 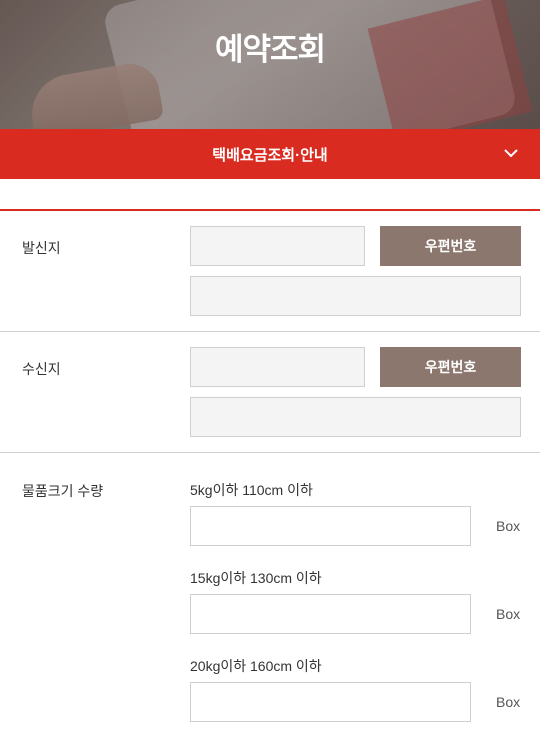 What do you see at coordinates (256, 666) in the screenshot?
I see `package-spec-3: 20kg이하 160cm 이하` at bounding box center [256, 666].